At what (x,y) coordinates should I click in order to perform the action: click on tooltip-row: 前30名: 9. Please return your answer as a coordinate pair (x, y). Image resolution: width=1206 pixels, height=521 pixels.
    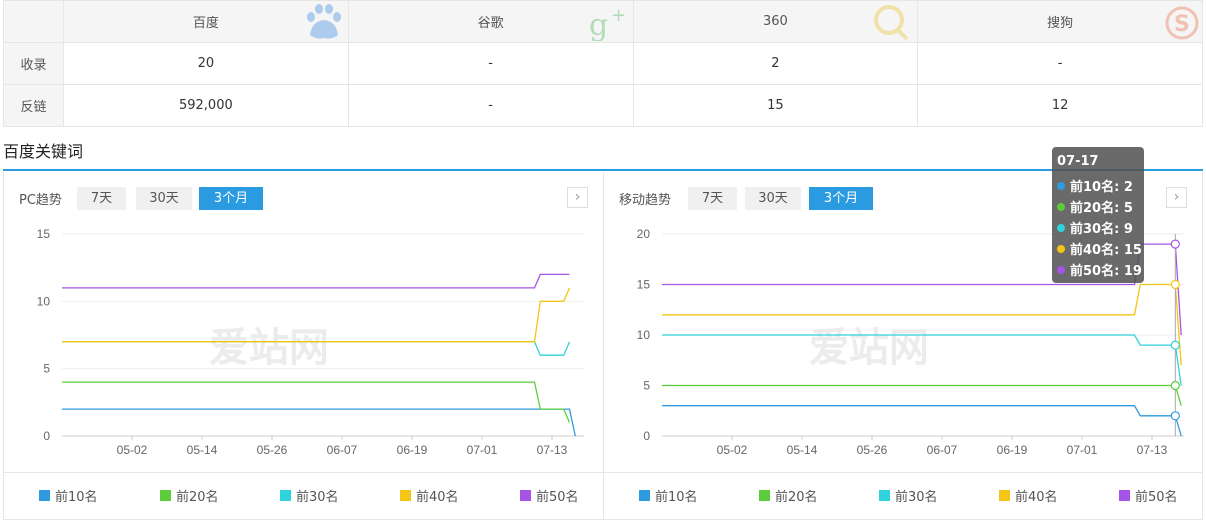
    Looking at the image, I should click on (1095, 227).